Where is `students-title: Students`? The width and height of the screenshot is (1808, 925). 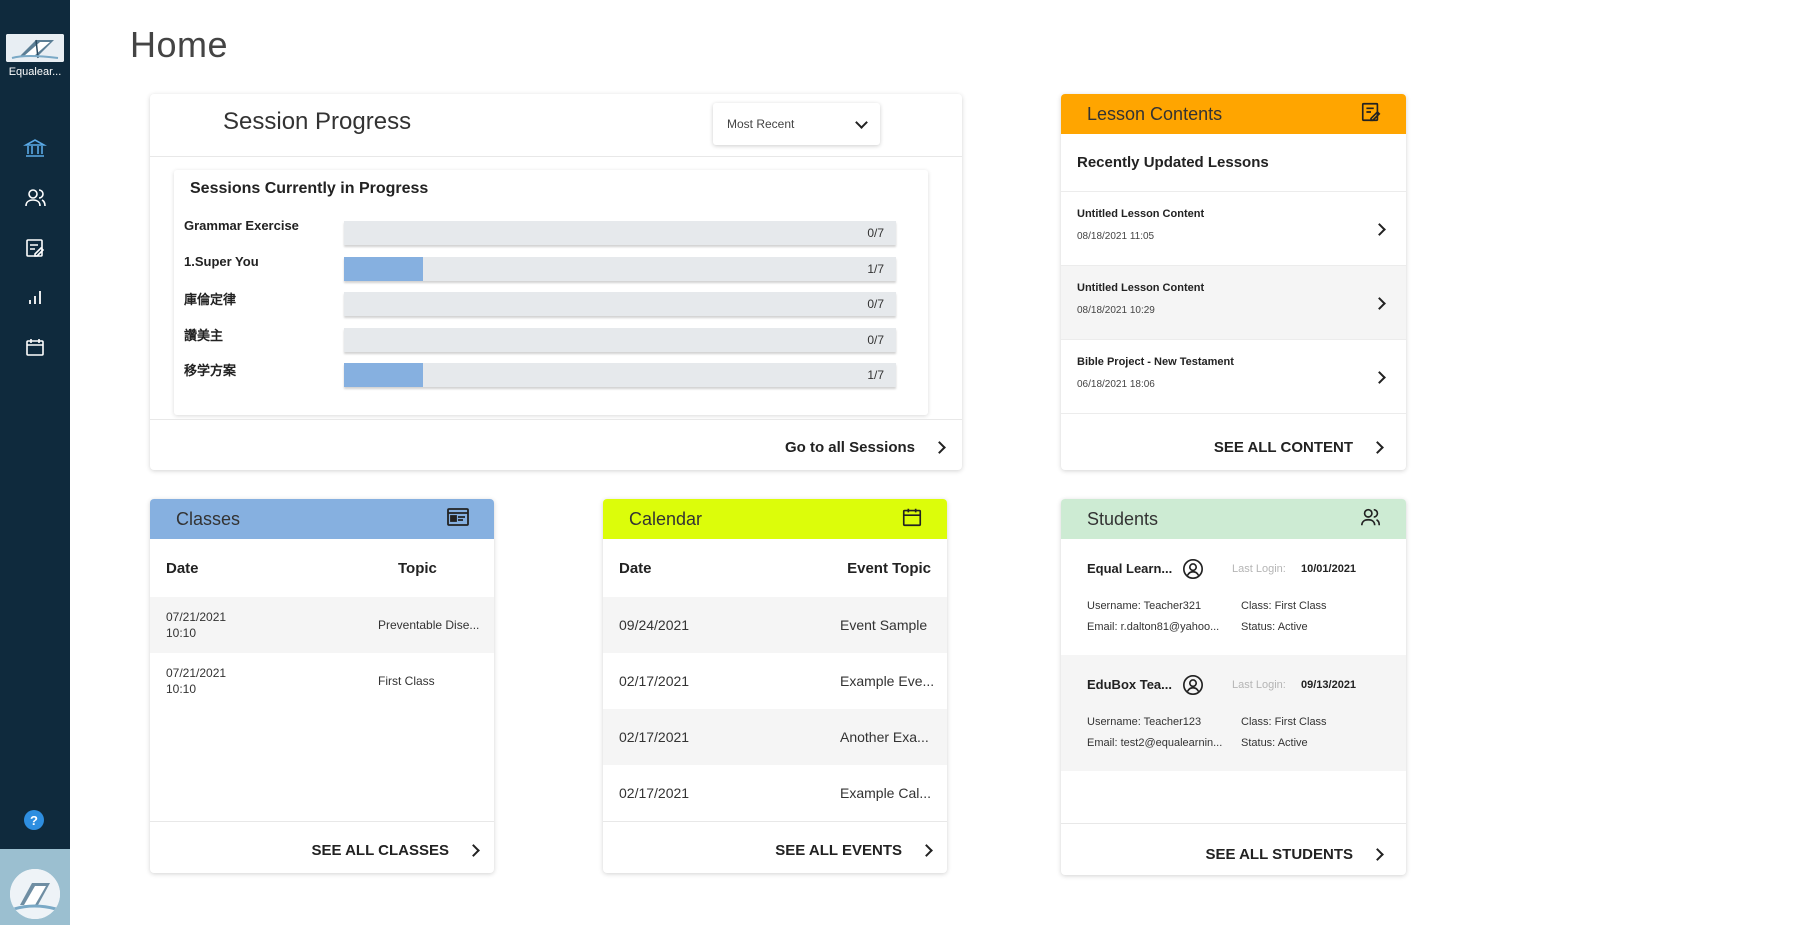 students-title: Students is located at coordinates (1123, 518).